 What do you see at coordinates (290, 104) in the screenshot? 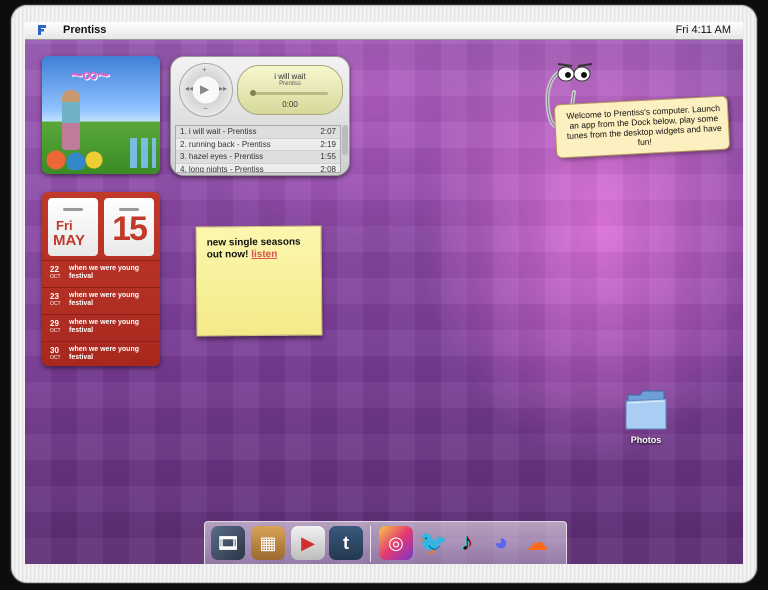
I see `elapsed-time: 0:00` at bounding box center [290, 104].